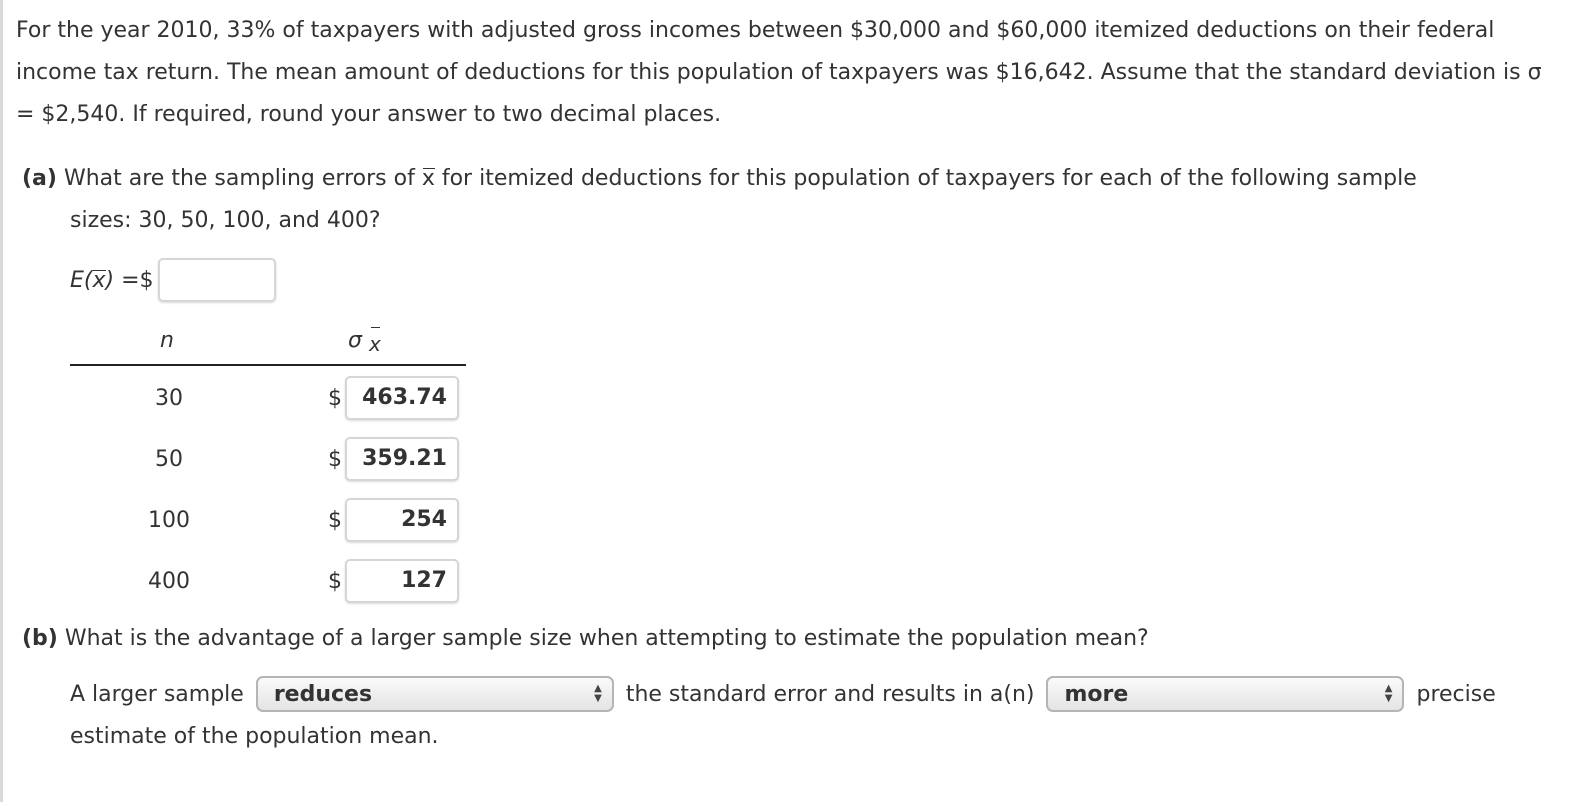 The image size is (1582, 802). I want to click on sampling-error-input: 359.21, so click(402, 459).